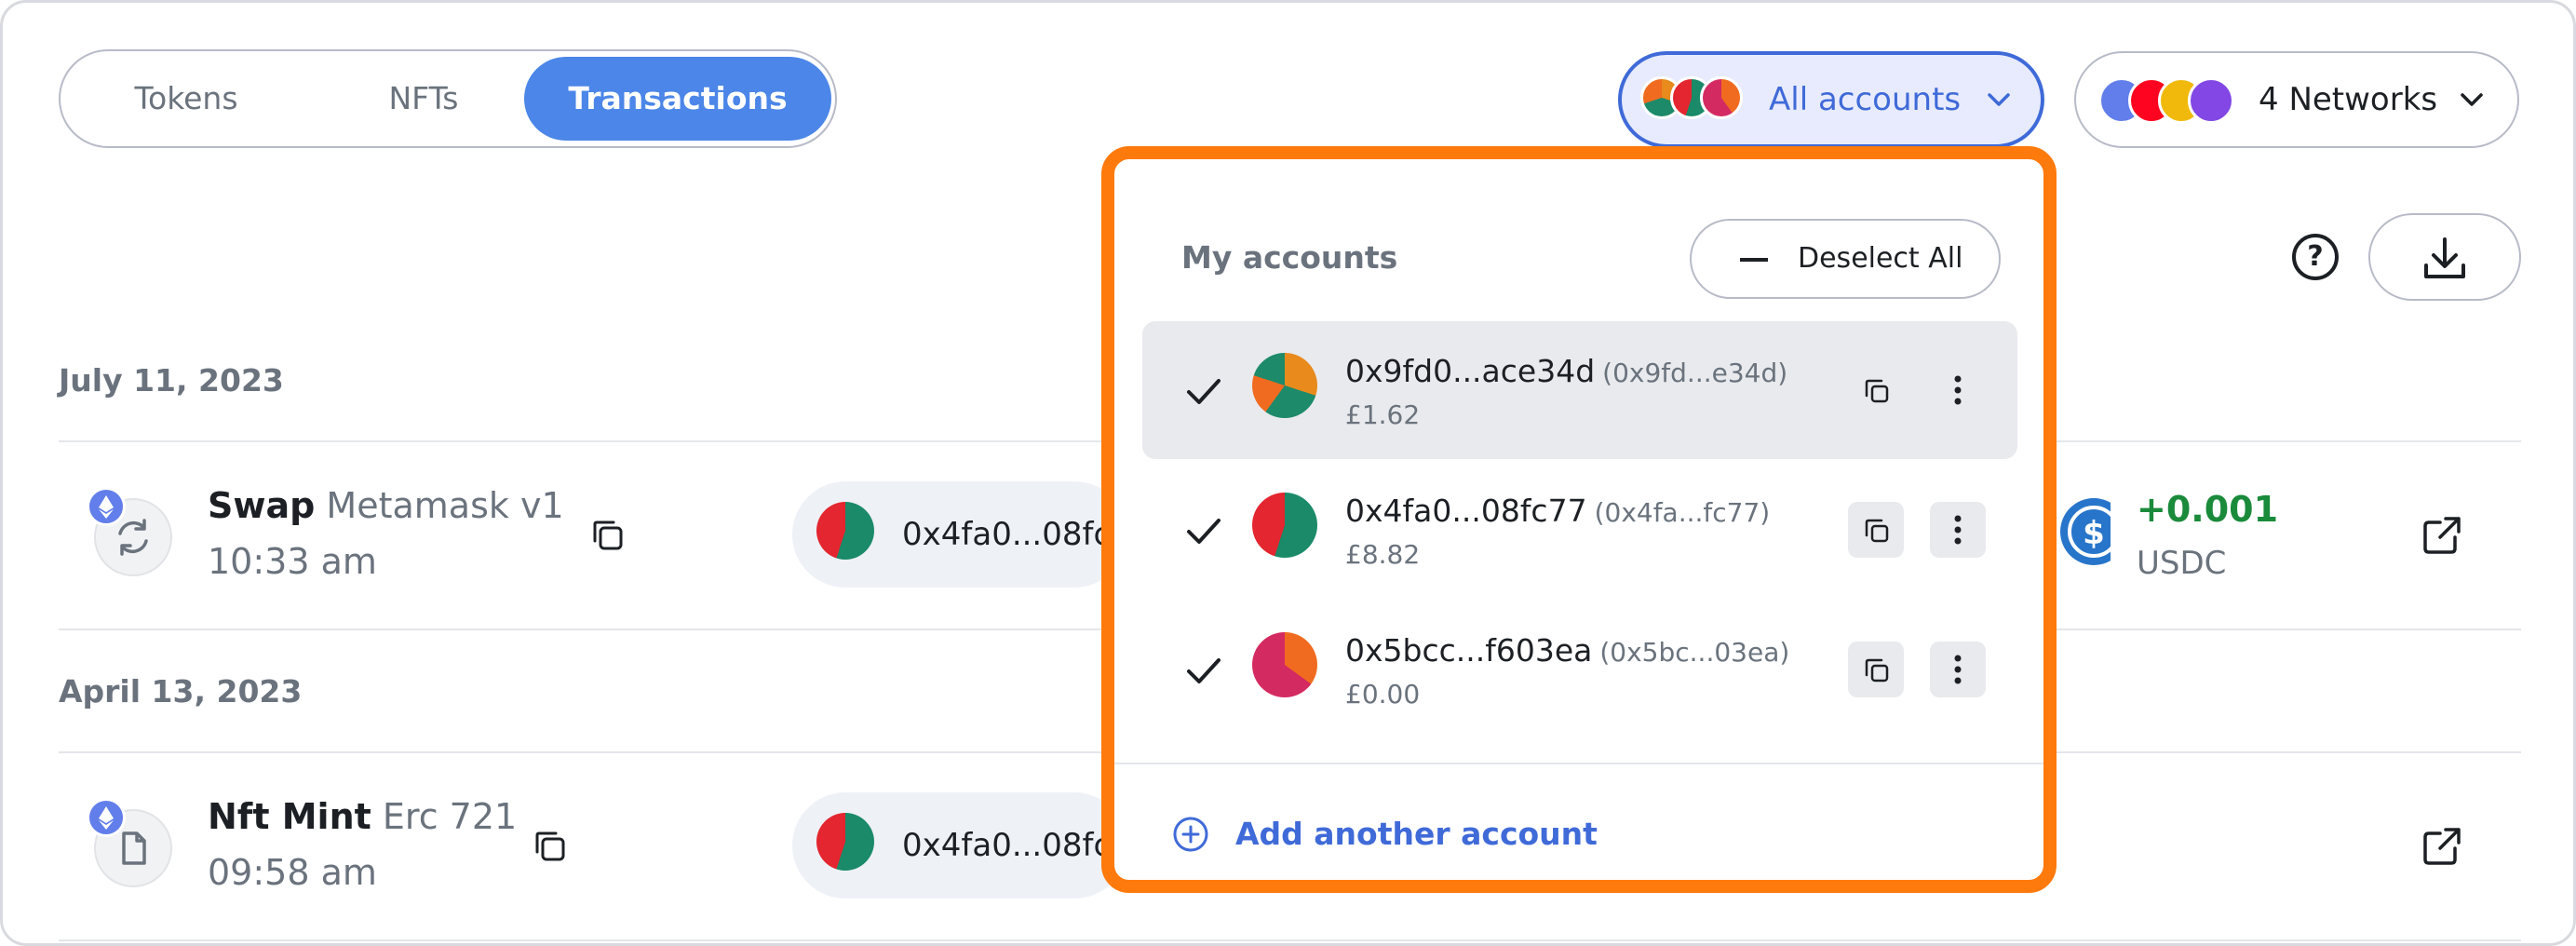 This screenshot has height=946, width=2576. I want to click on transaction-title: Swap Metamask v1, so click(386, 505).